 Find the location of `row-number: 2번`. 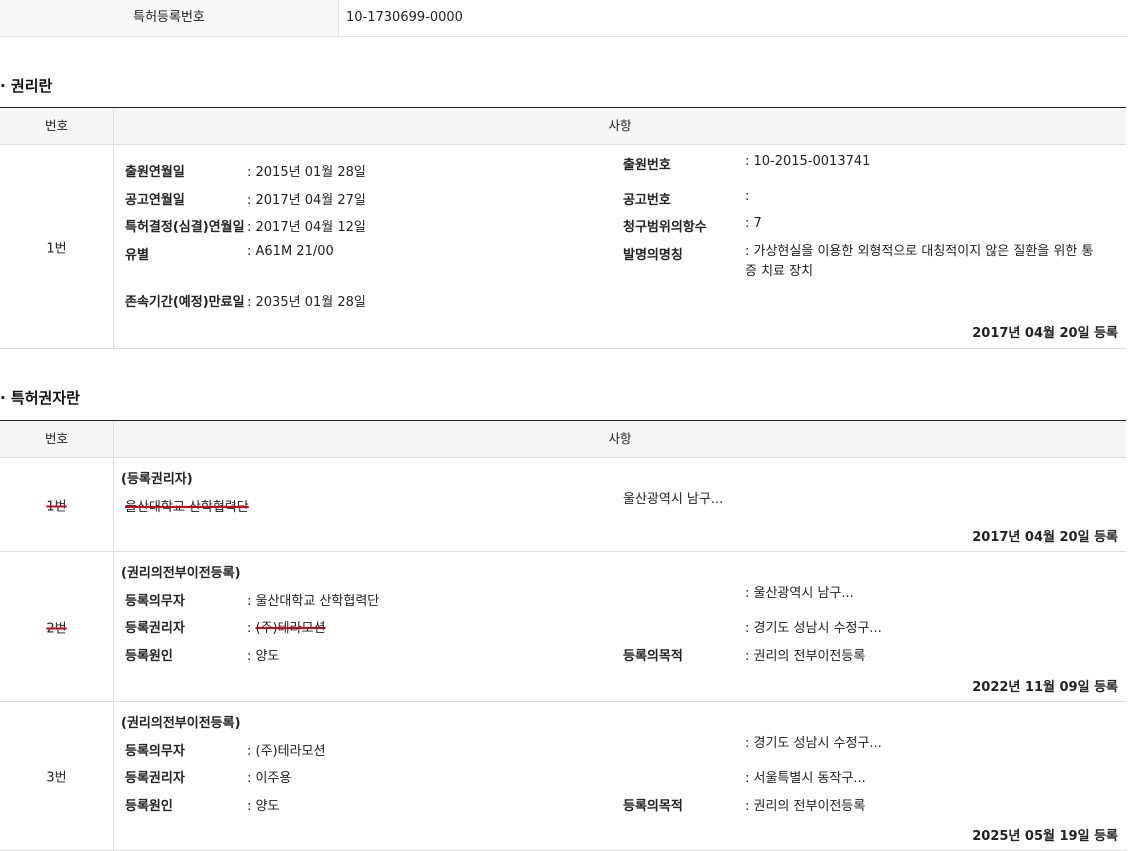

row-number: 2번 is located at coordinates (57, 626).